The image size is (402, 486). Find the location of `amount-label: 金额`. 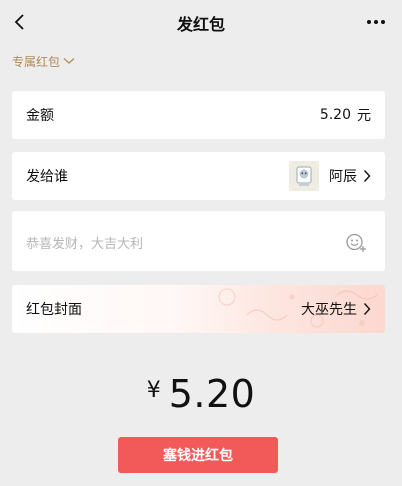

amount-label: 金额 is located at coordinates (40, 116).